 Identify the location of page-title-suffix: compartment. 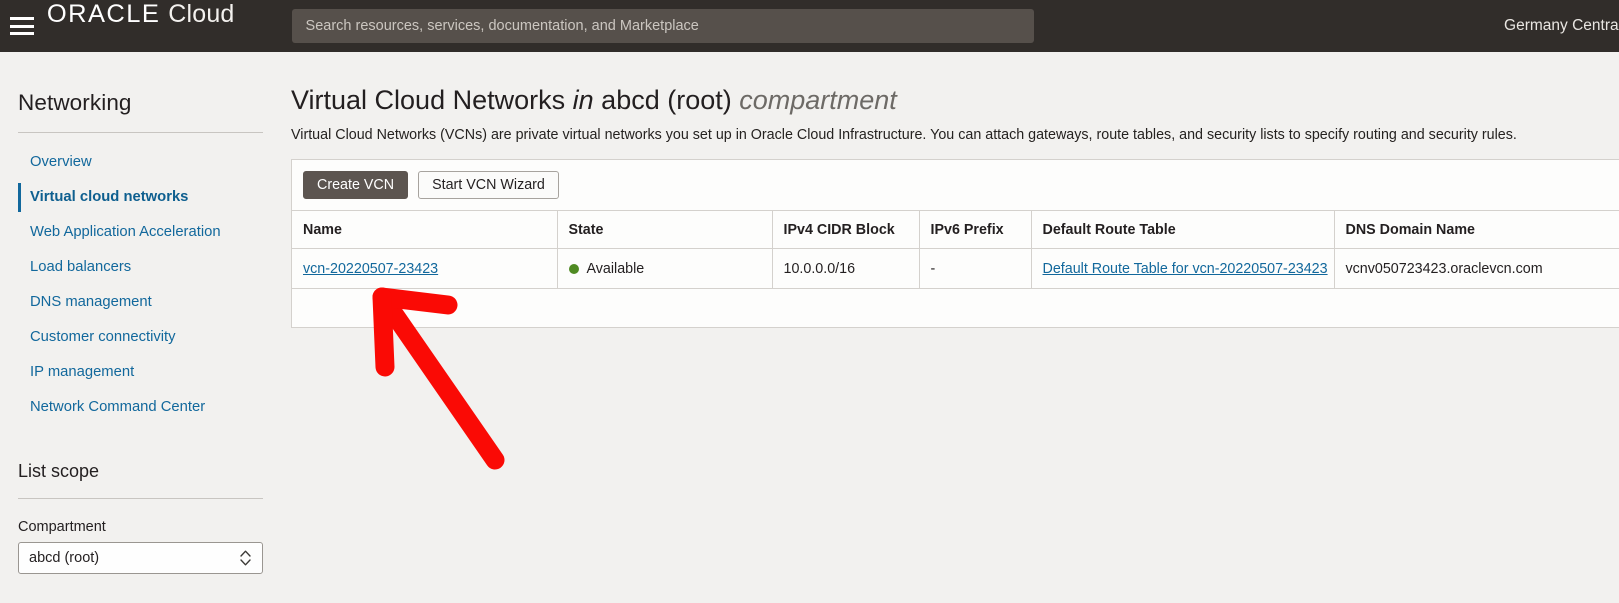
(818, 100).